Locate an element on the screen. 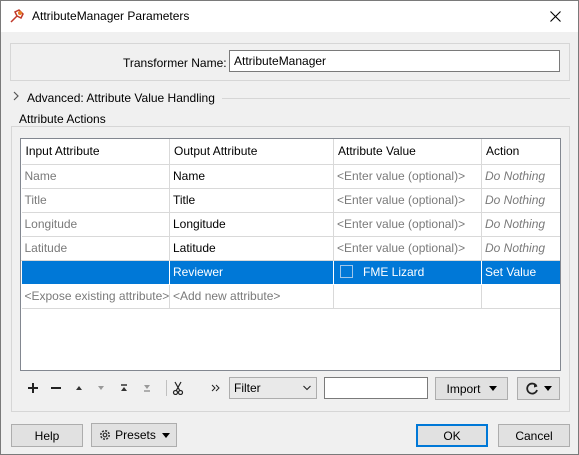  action-cell: Set Value is located at coordinates (520, 272).